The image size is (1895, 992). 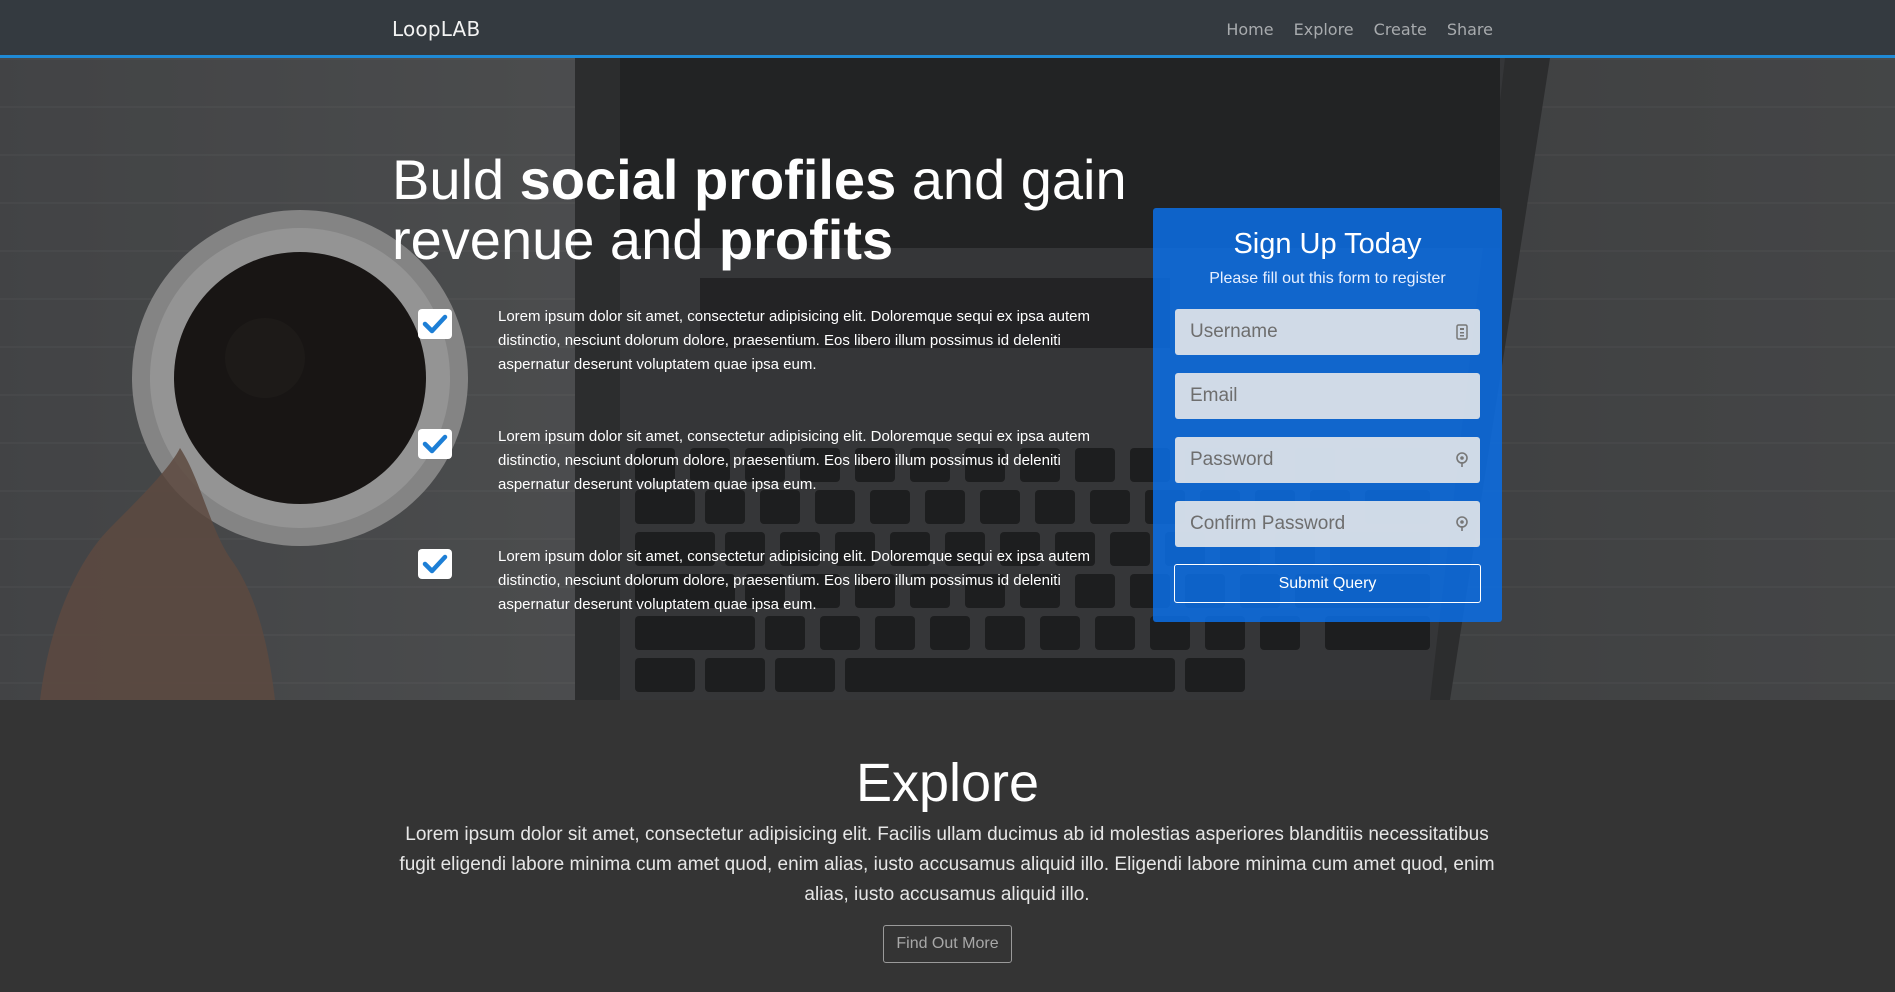 I want to click on email-input, so click(x=1327, y=396).